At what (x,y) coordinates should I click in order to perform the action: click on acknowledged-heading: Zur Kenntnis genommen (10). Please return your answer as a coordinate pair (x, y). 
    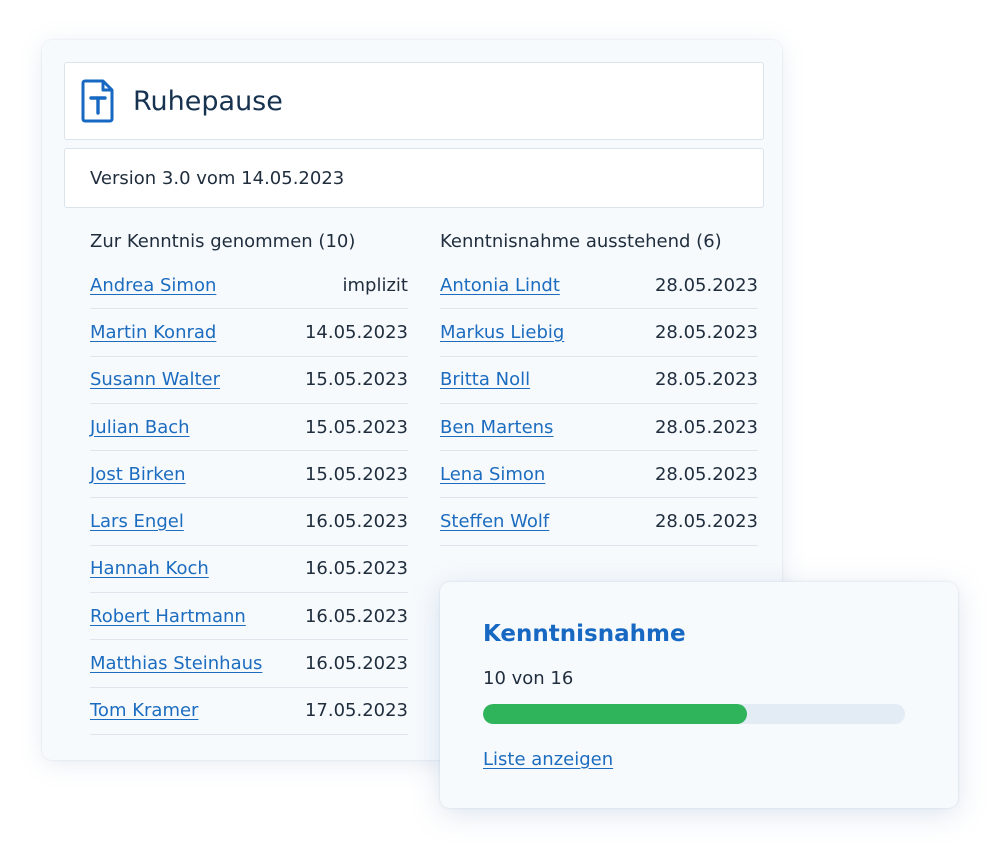
    Looking at the image, I should click on (223, 241).